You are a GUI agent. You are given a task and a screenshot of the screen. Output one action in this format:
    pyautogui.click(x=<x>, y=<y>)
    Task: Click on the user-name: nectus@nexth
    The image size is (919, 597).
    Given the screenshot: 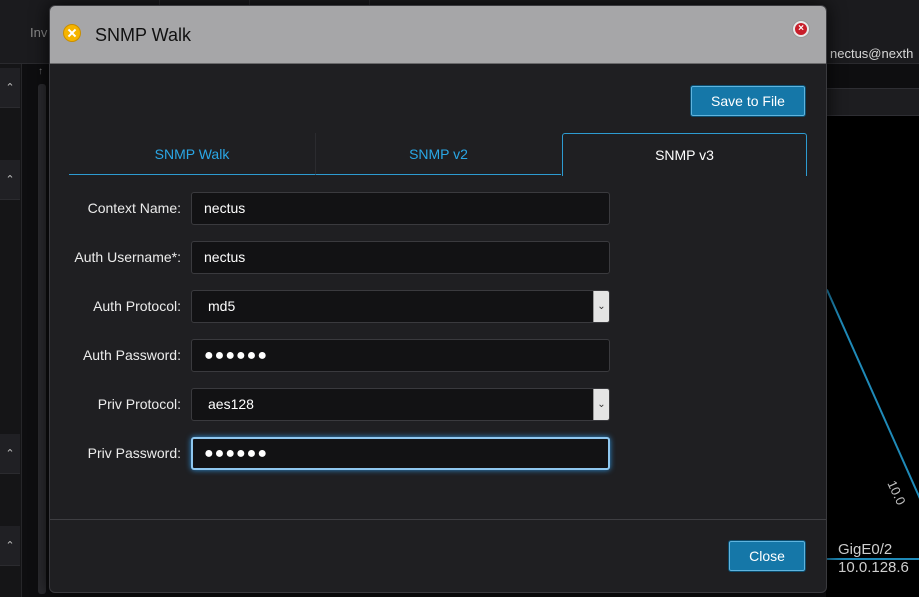 What is the action you would take?
    pyautogui.click(x=871, y=53)
    